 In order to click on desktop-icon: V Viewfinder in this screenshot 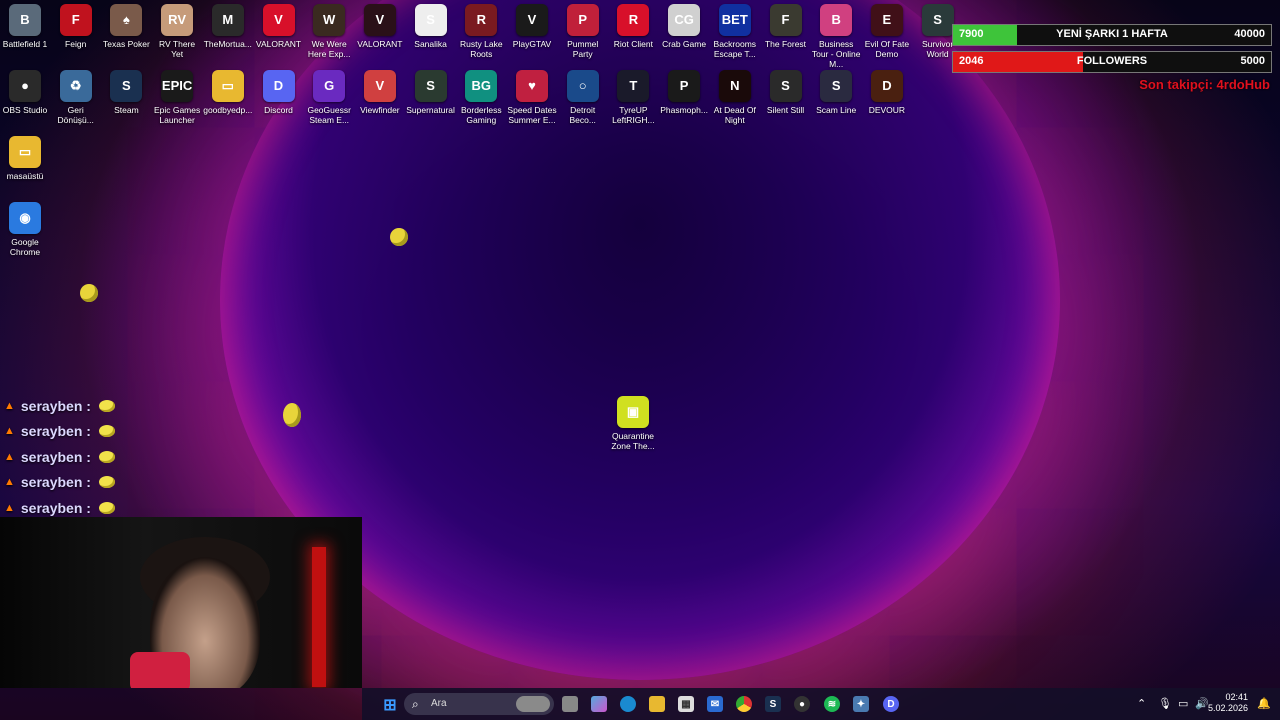, I will do `click(380, 92)`.